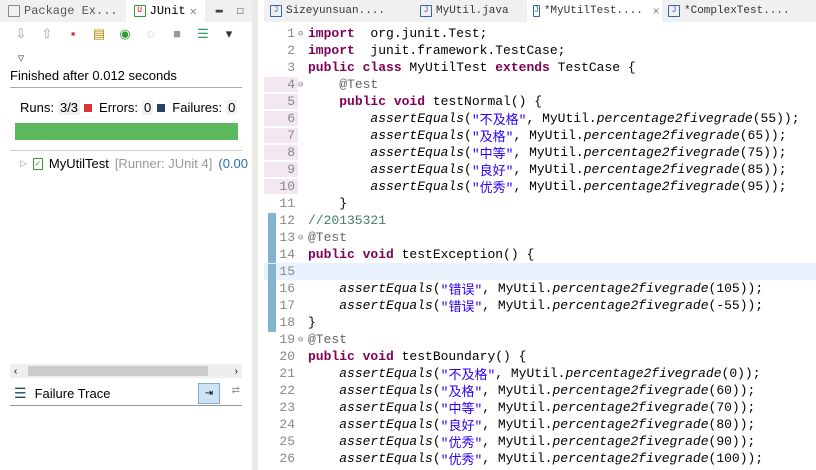 The width and height of the screenshot is (816, 470). I want to click on code-line: 18}, so click(540, 323).